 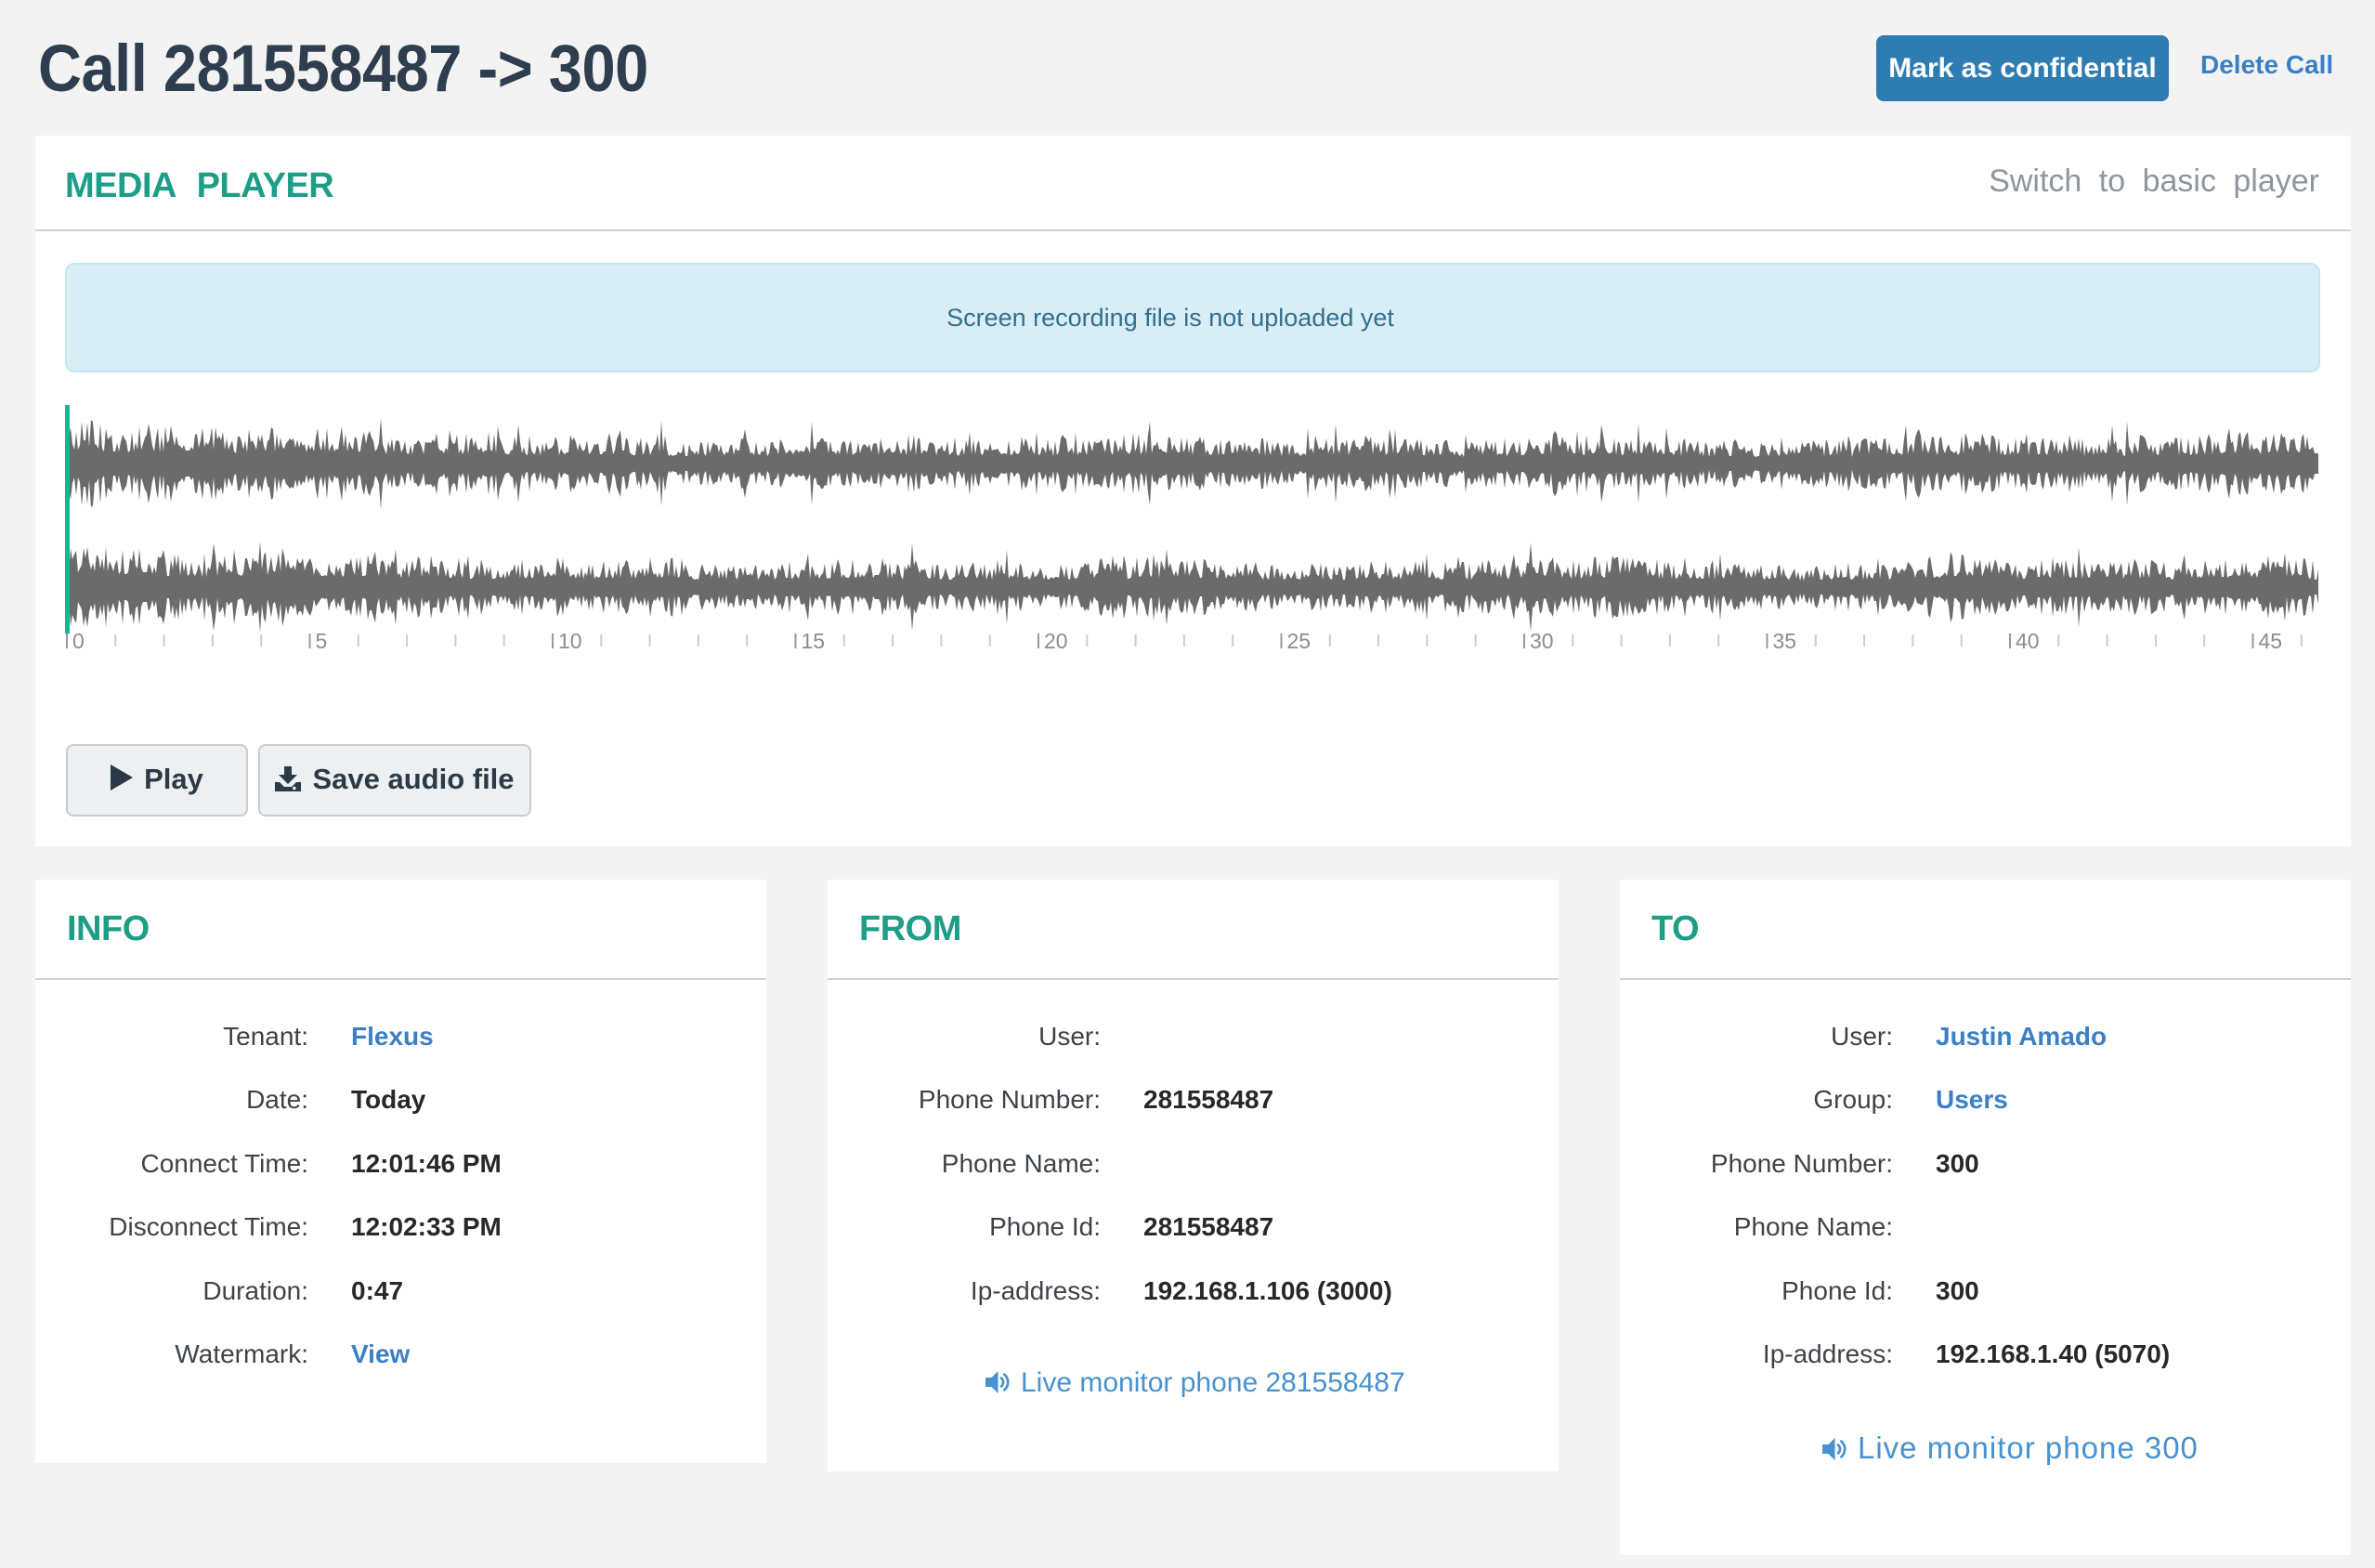 I want to click on svg-text: 30, so click(x=1542, y=641).